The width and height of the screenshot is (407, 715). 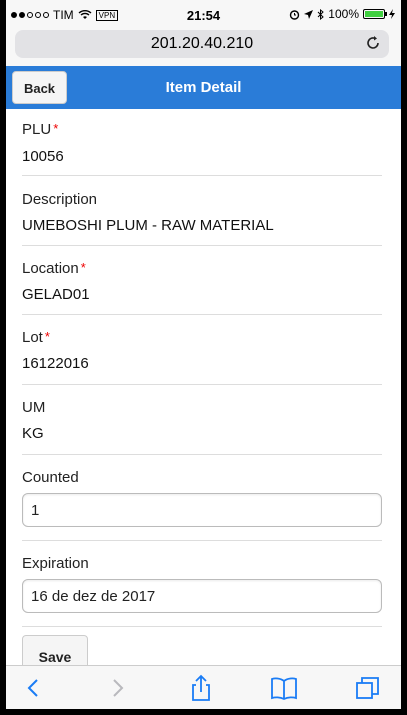 What do you see at coordinates (202, 280) in the screenshot?
I see `field-location: Location * GELAD01` at bounding box center [202, 280].